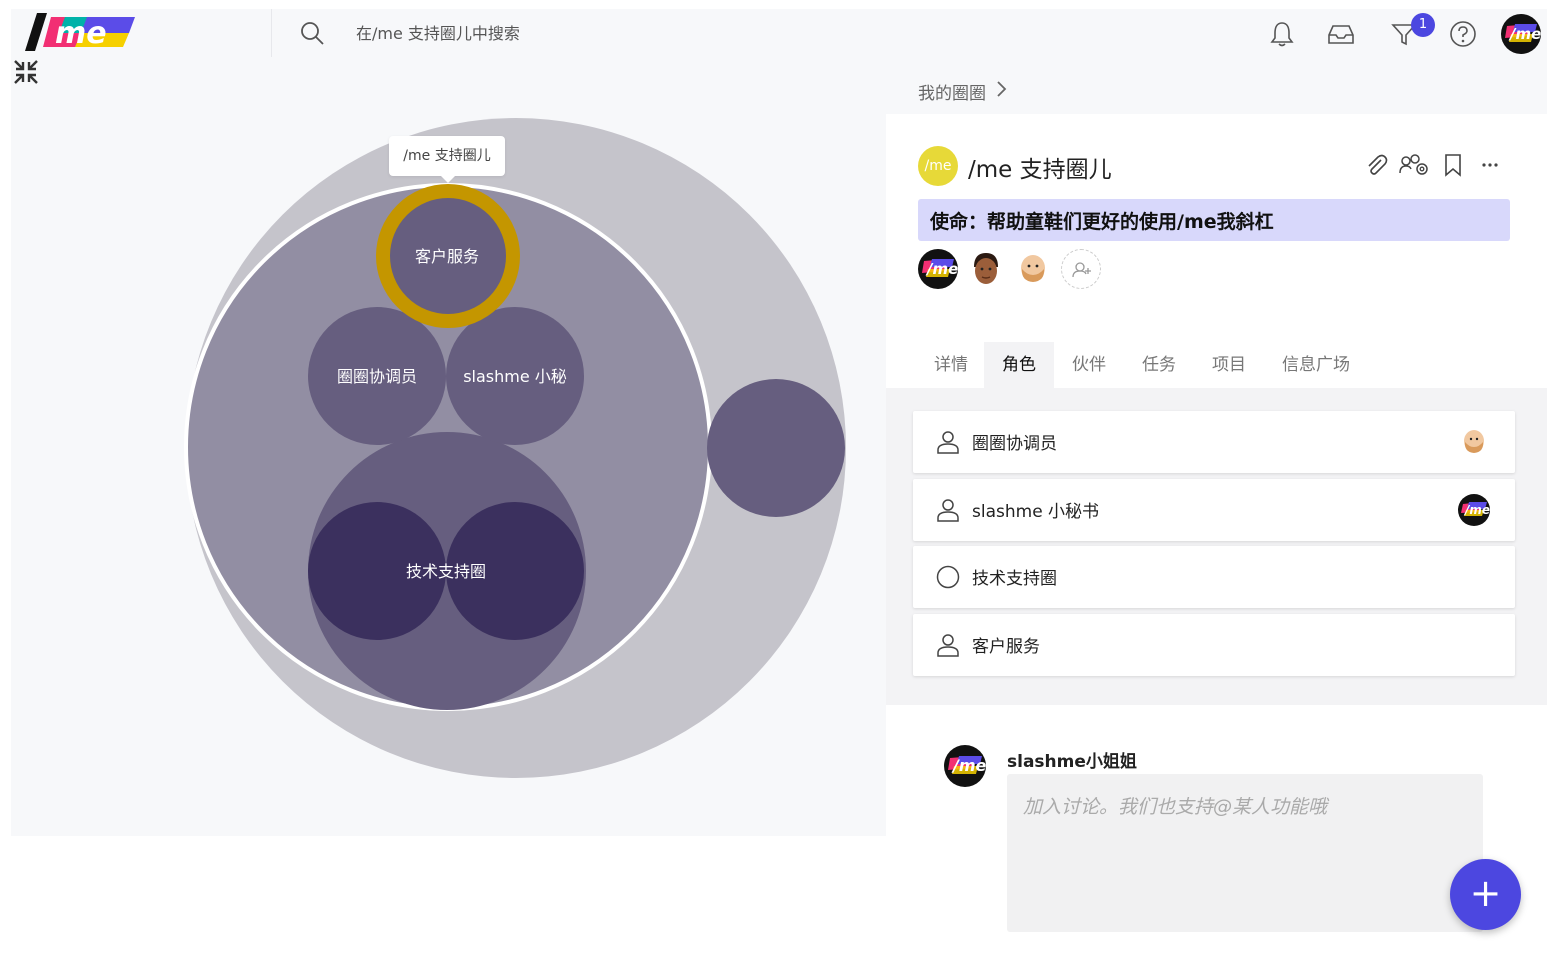 This screenshot has width=1566, height=954. I want to click on role-assignee-avatar, so click(1474, 442).